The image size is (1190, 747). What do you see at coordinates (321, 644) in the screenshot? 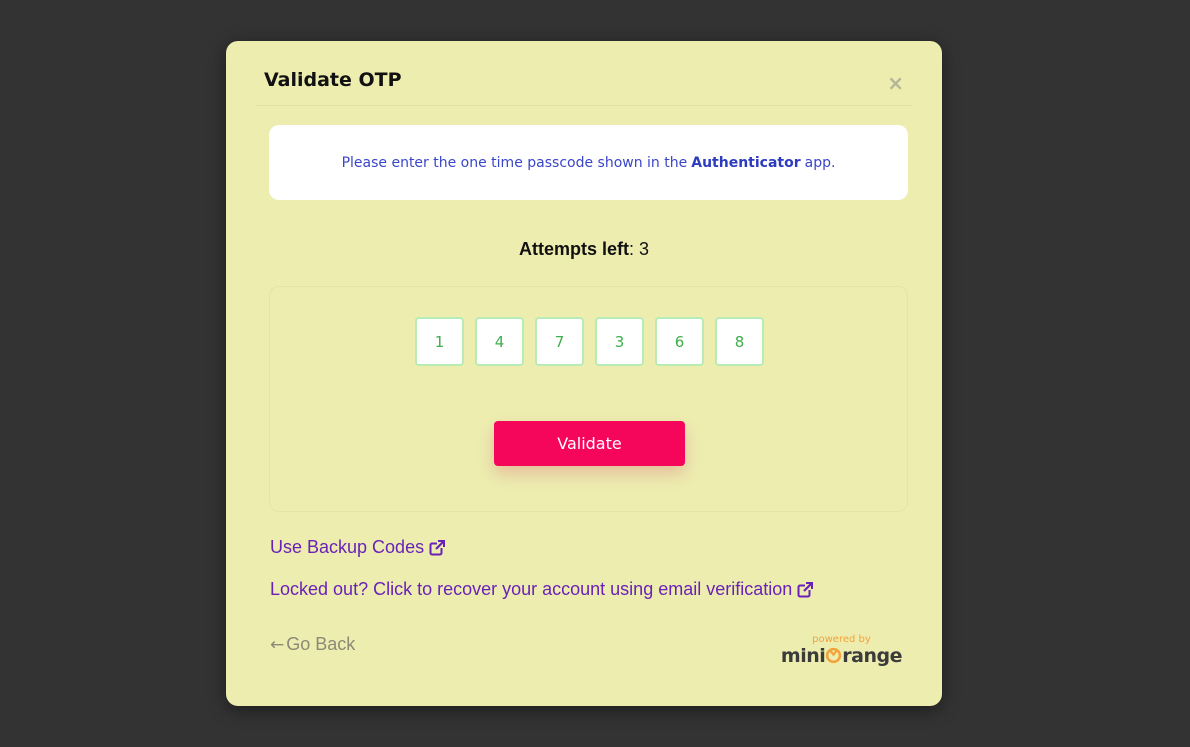
I see `go-back-label: Go Back` at bounding box center [321, 644].